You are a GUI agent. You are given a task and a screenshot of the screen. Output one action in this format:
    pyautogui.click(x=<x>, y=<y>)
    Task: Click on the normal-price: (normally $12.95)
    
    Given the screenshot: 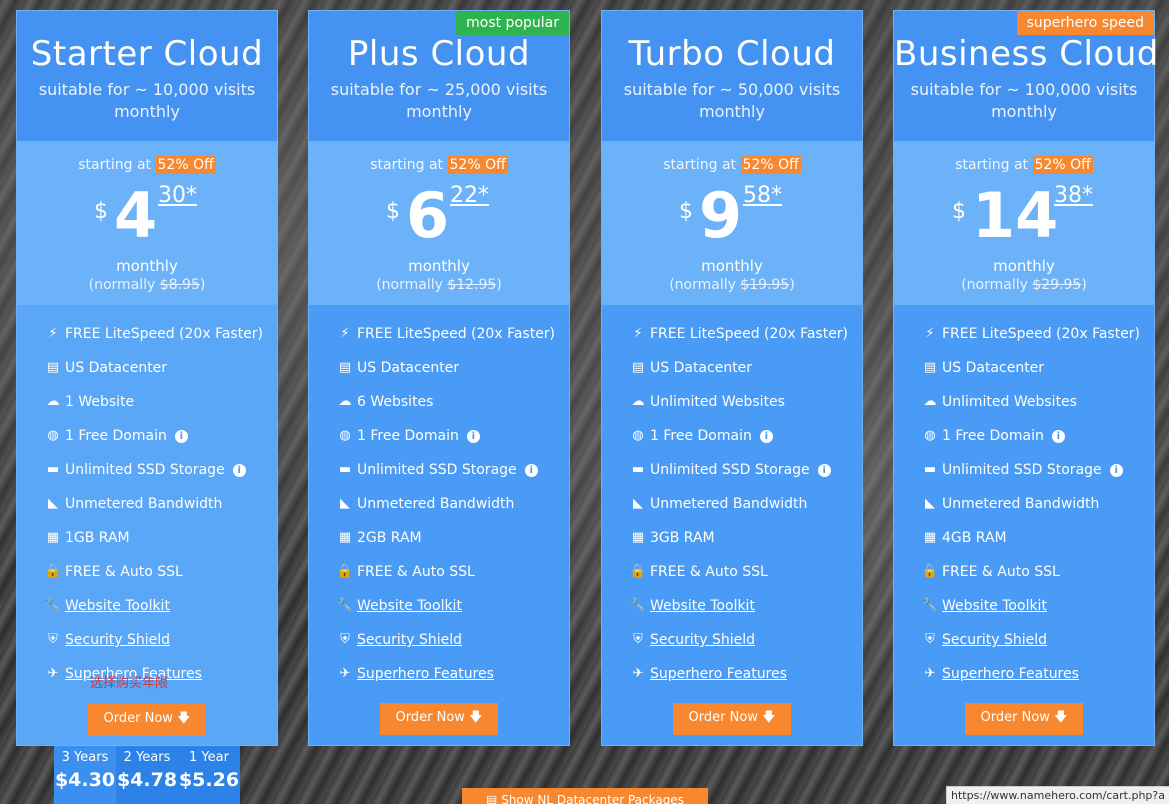 What is the action you would take?
    pyautogui.click(x=439, y=285)
    